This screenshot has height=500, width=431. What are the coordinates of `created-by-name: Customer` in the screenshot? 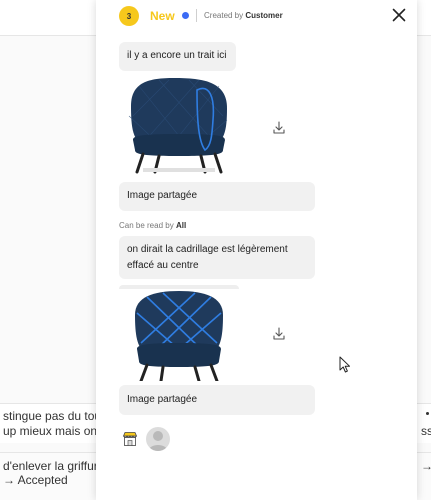 It's located at (264, 15).